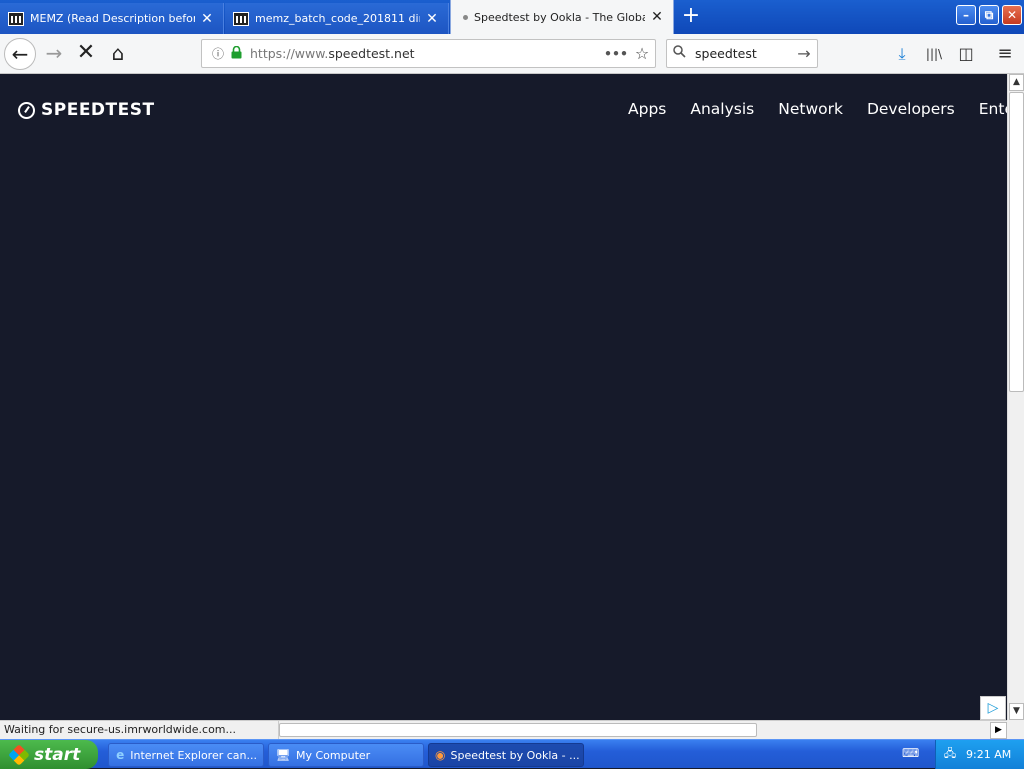 The image size is (1024, 769). Describe the element at coordinates (518, 730) in the screenshot. I see `h-scroll-thumb` at that location.